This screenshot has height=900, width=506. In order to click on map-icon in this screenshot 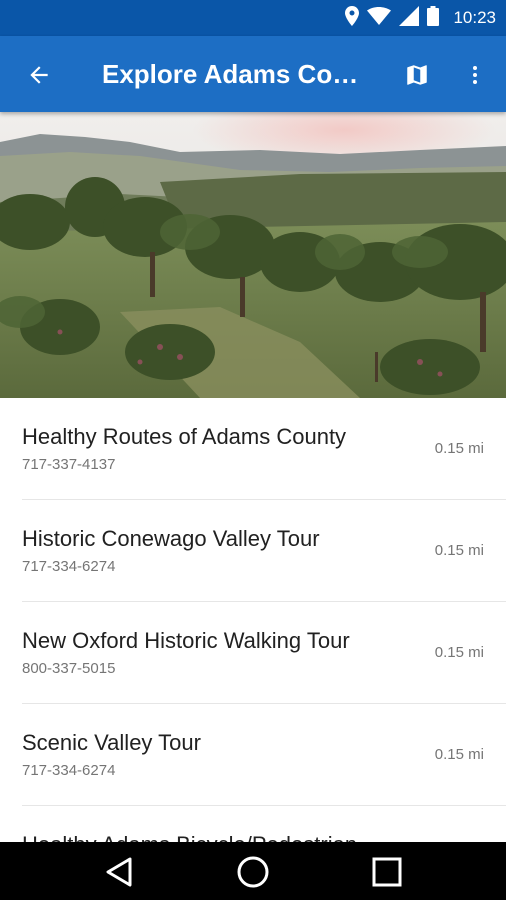, I will do `click(417, 75)`.